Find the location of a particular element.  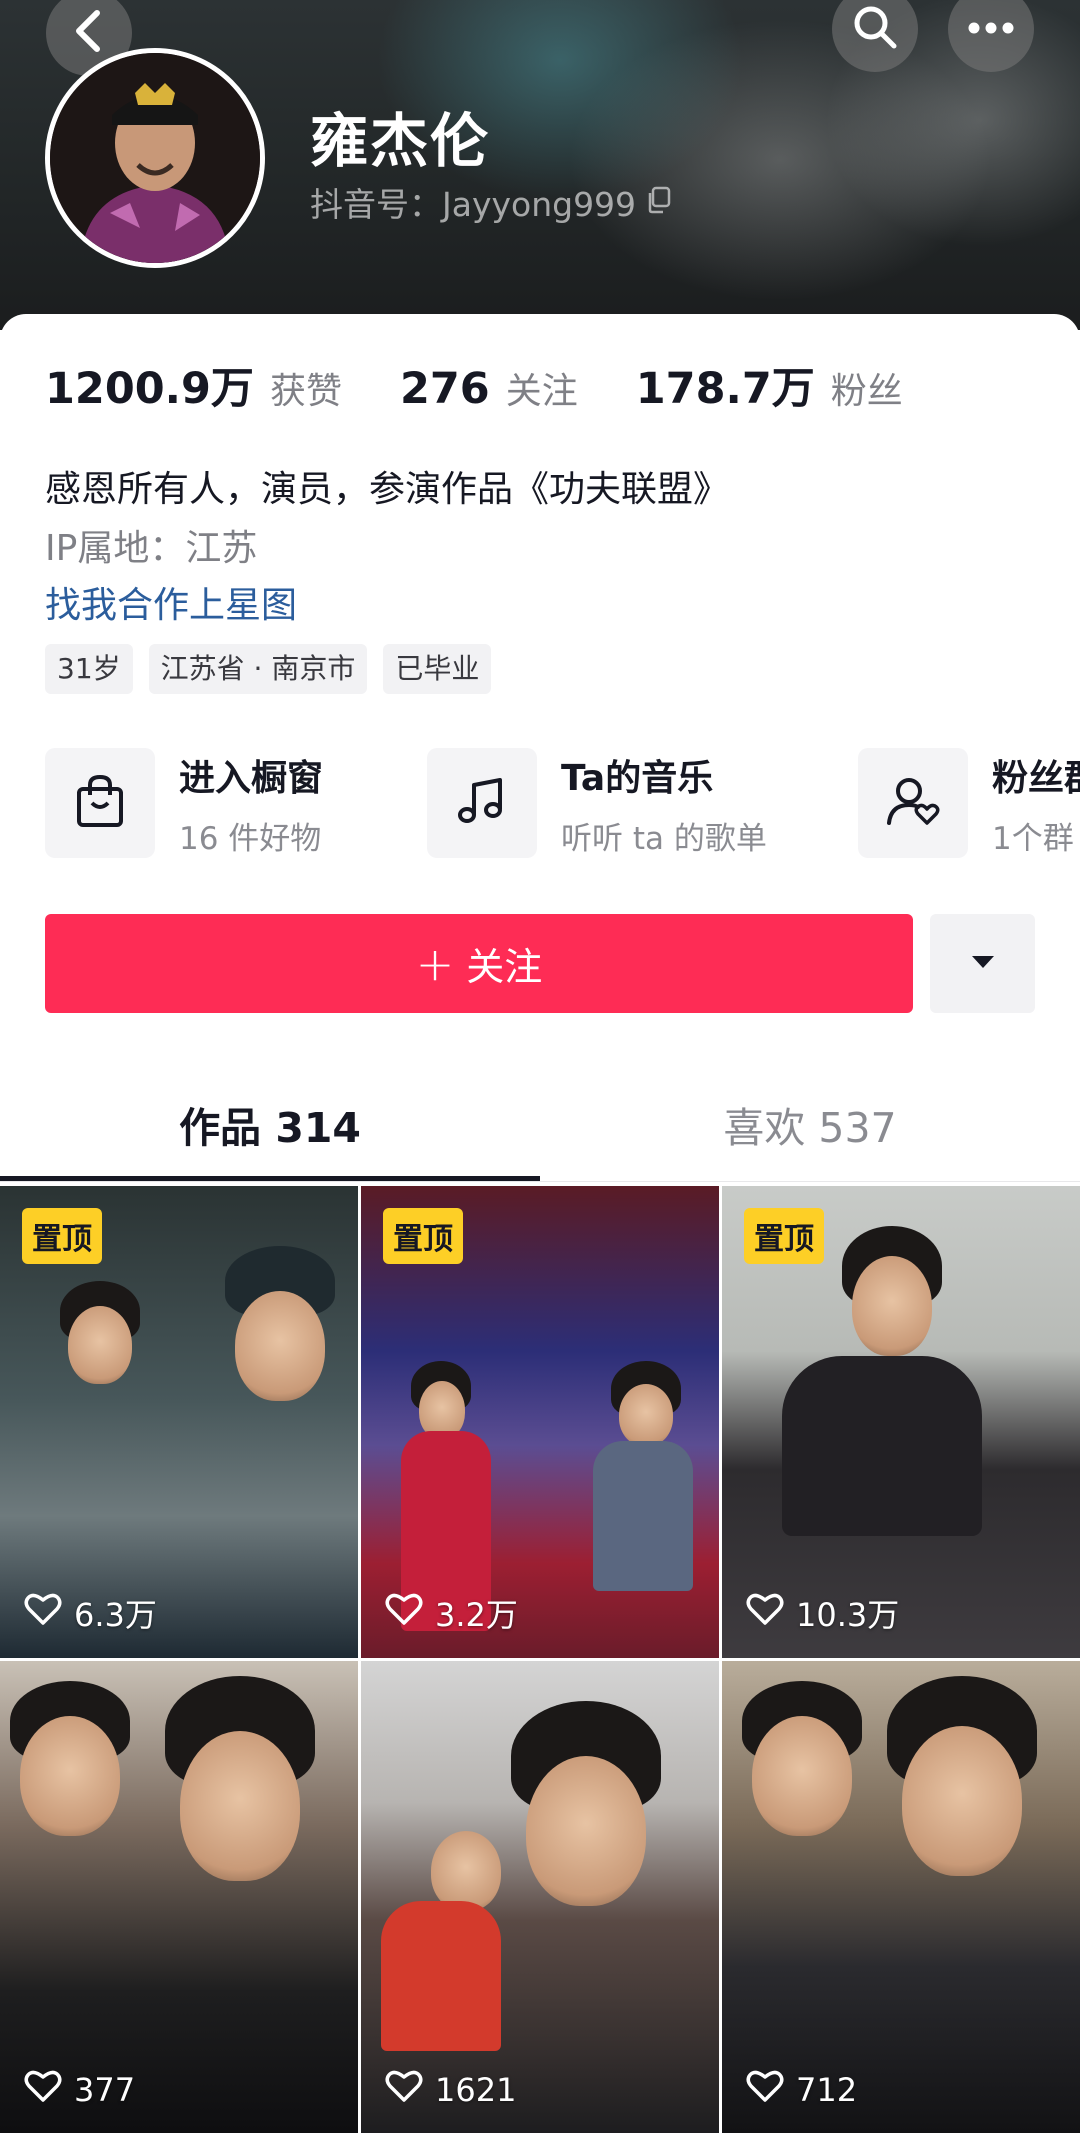

chevron-left-icon is located at coordinates (89, 33).